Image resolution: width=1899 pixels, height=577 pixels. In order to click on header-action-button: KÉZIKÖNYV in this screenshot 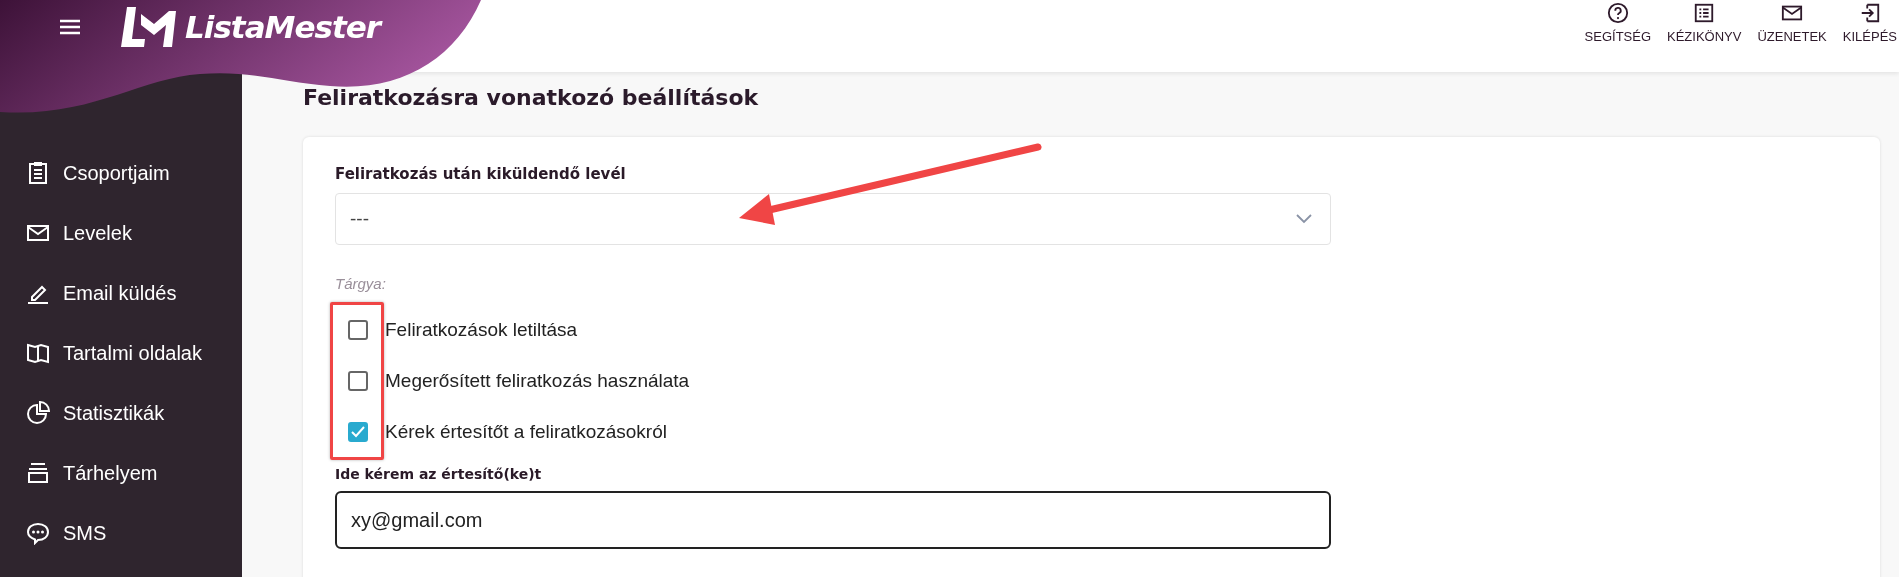, I will do `click(1704, 23)`.